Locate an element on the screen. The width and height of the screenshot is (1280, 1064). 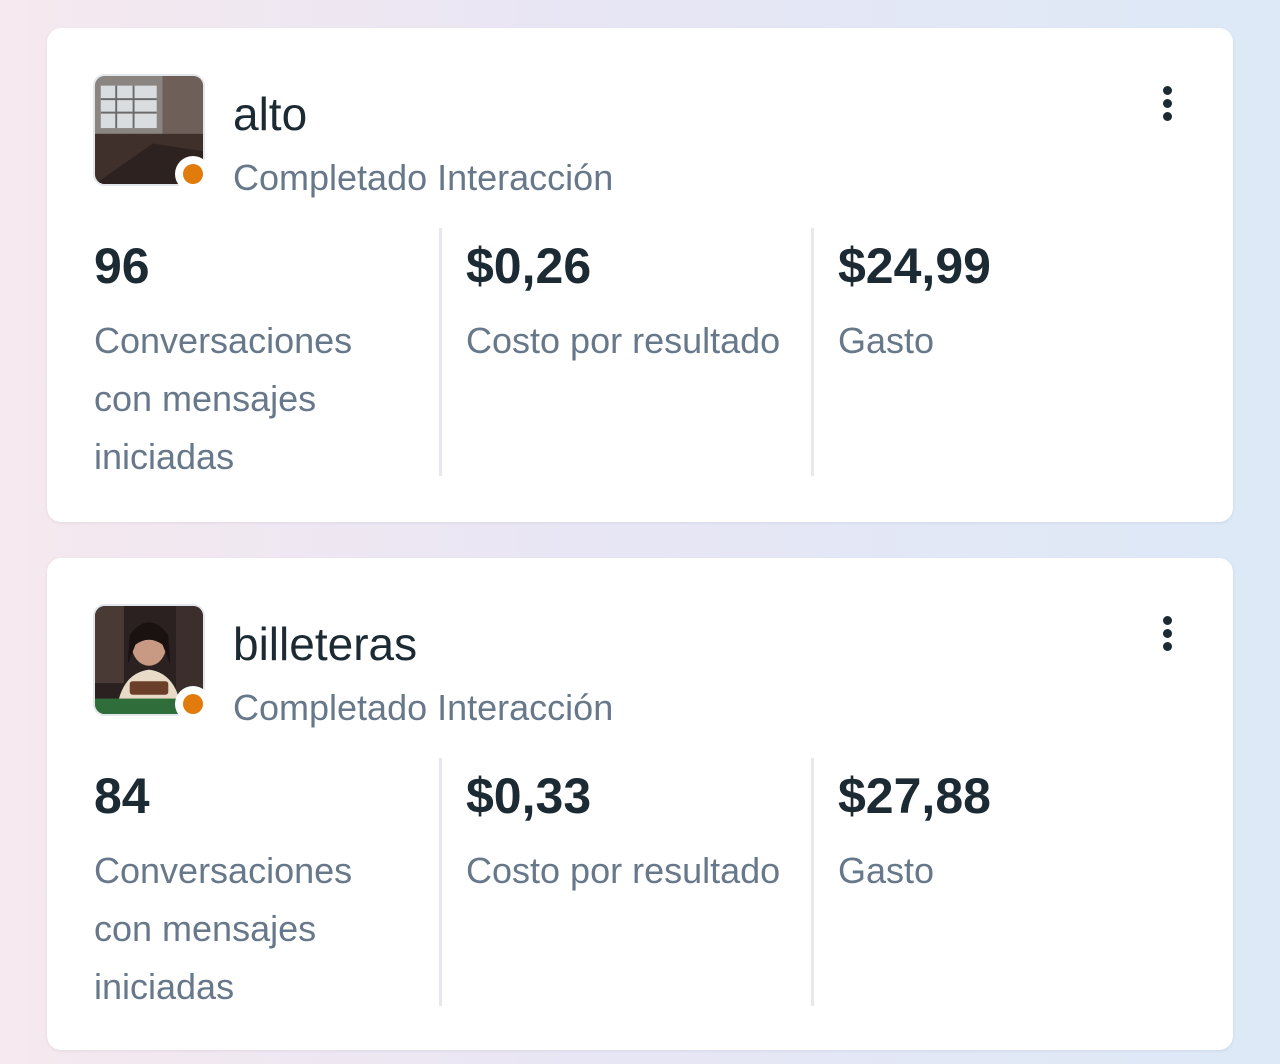
metric-value: 96 is located at coordinates (122, 266).